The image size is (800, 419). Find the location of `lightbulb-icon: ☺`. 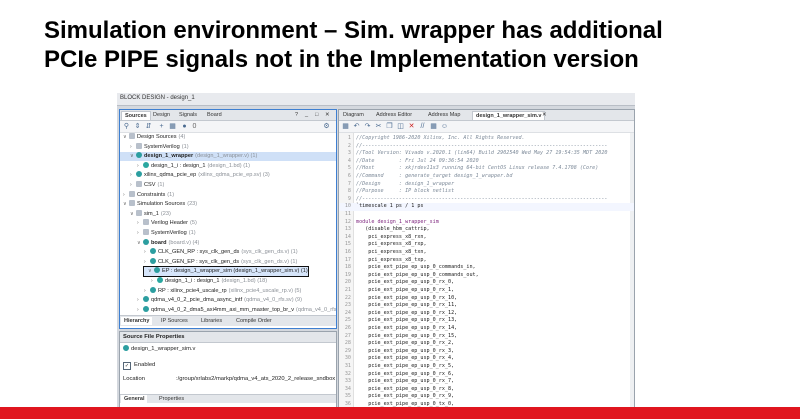

lightbulb-icon: ☺ is located at coordinates (444, 126).